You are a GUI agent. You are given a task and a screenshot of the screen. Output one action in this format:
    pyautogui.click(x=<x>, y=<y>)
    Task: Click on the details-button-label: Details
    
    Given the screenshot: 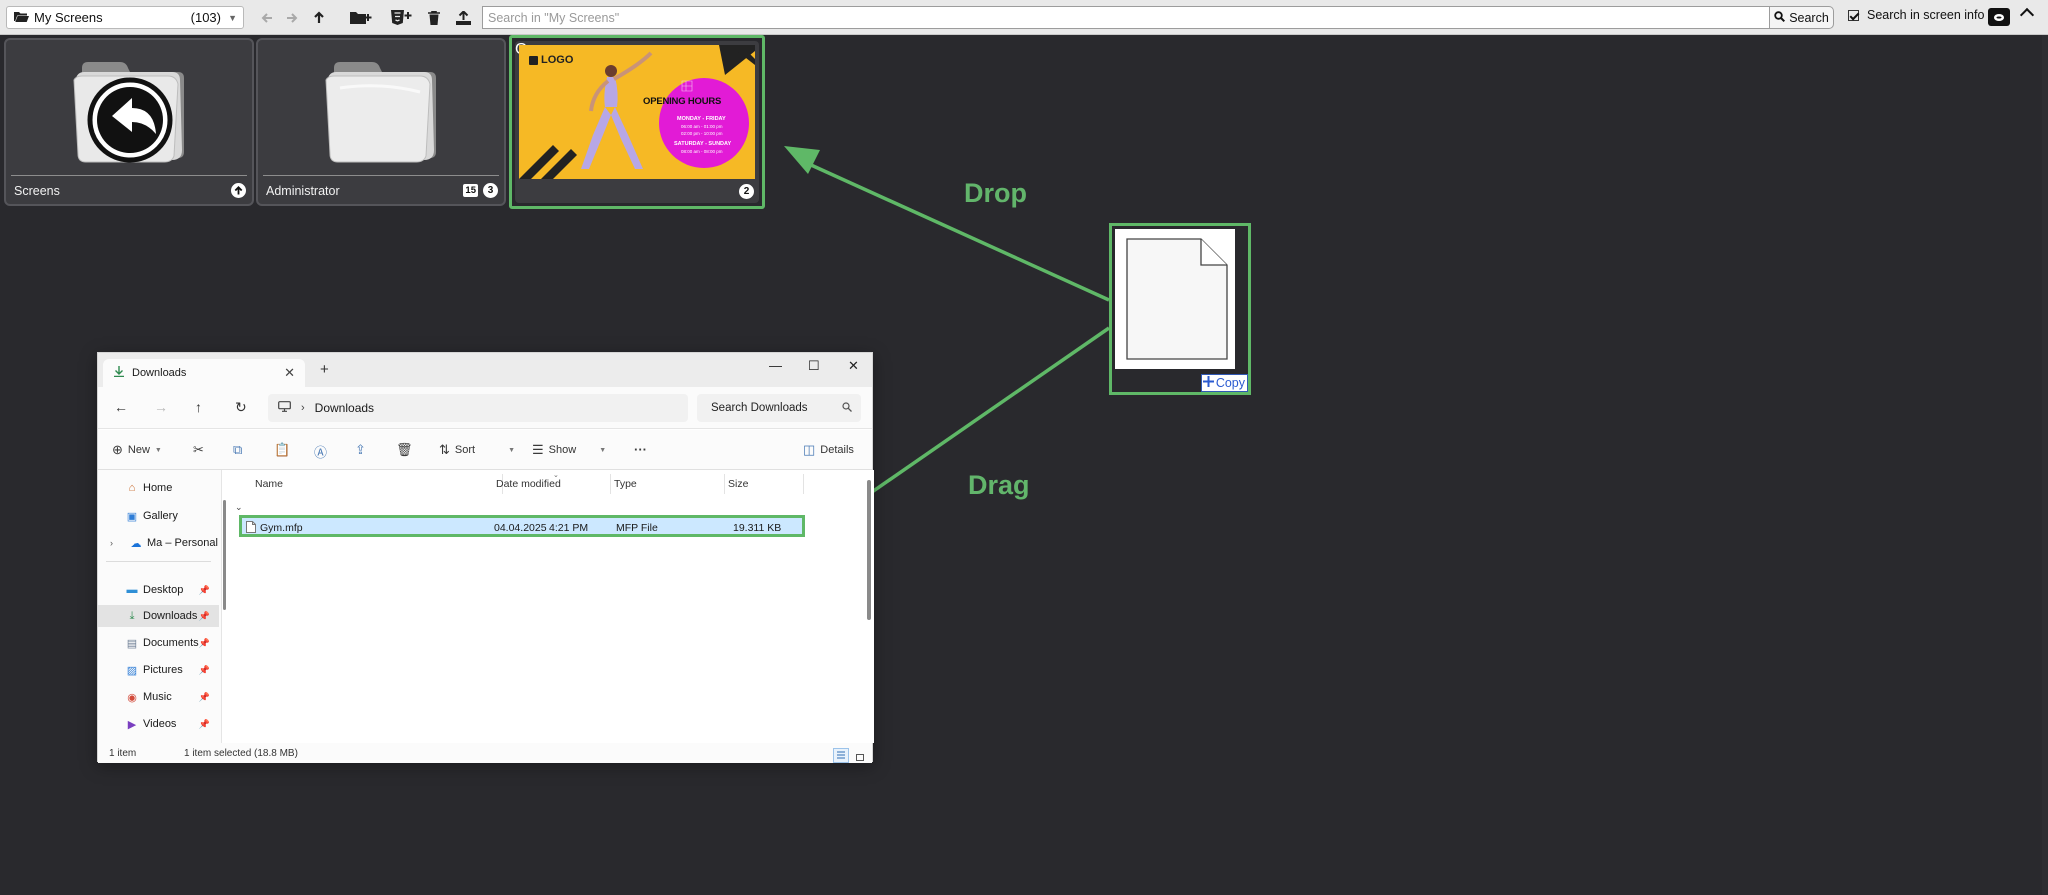 What is the action you would take?
    pyautogui.click(x=837, y=450)
    